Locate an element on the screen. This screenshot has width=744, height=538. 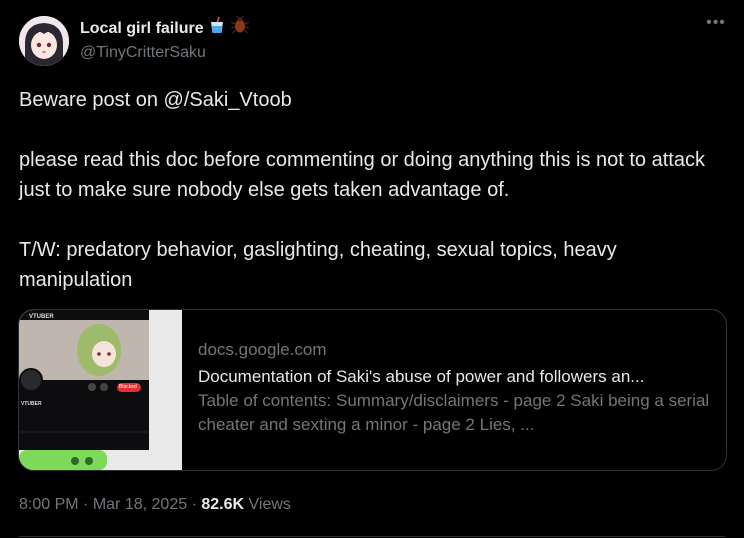
display-name-text: Local girl failure is located at coordinates (142, 29).